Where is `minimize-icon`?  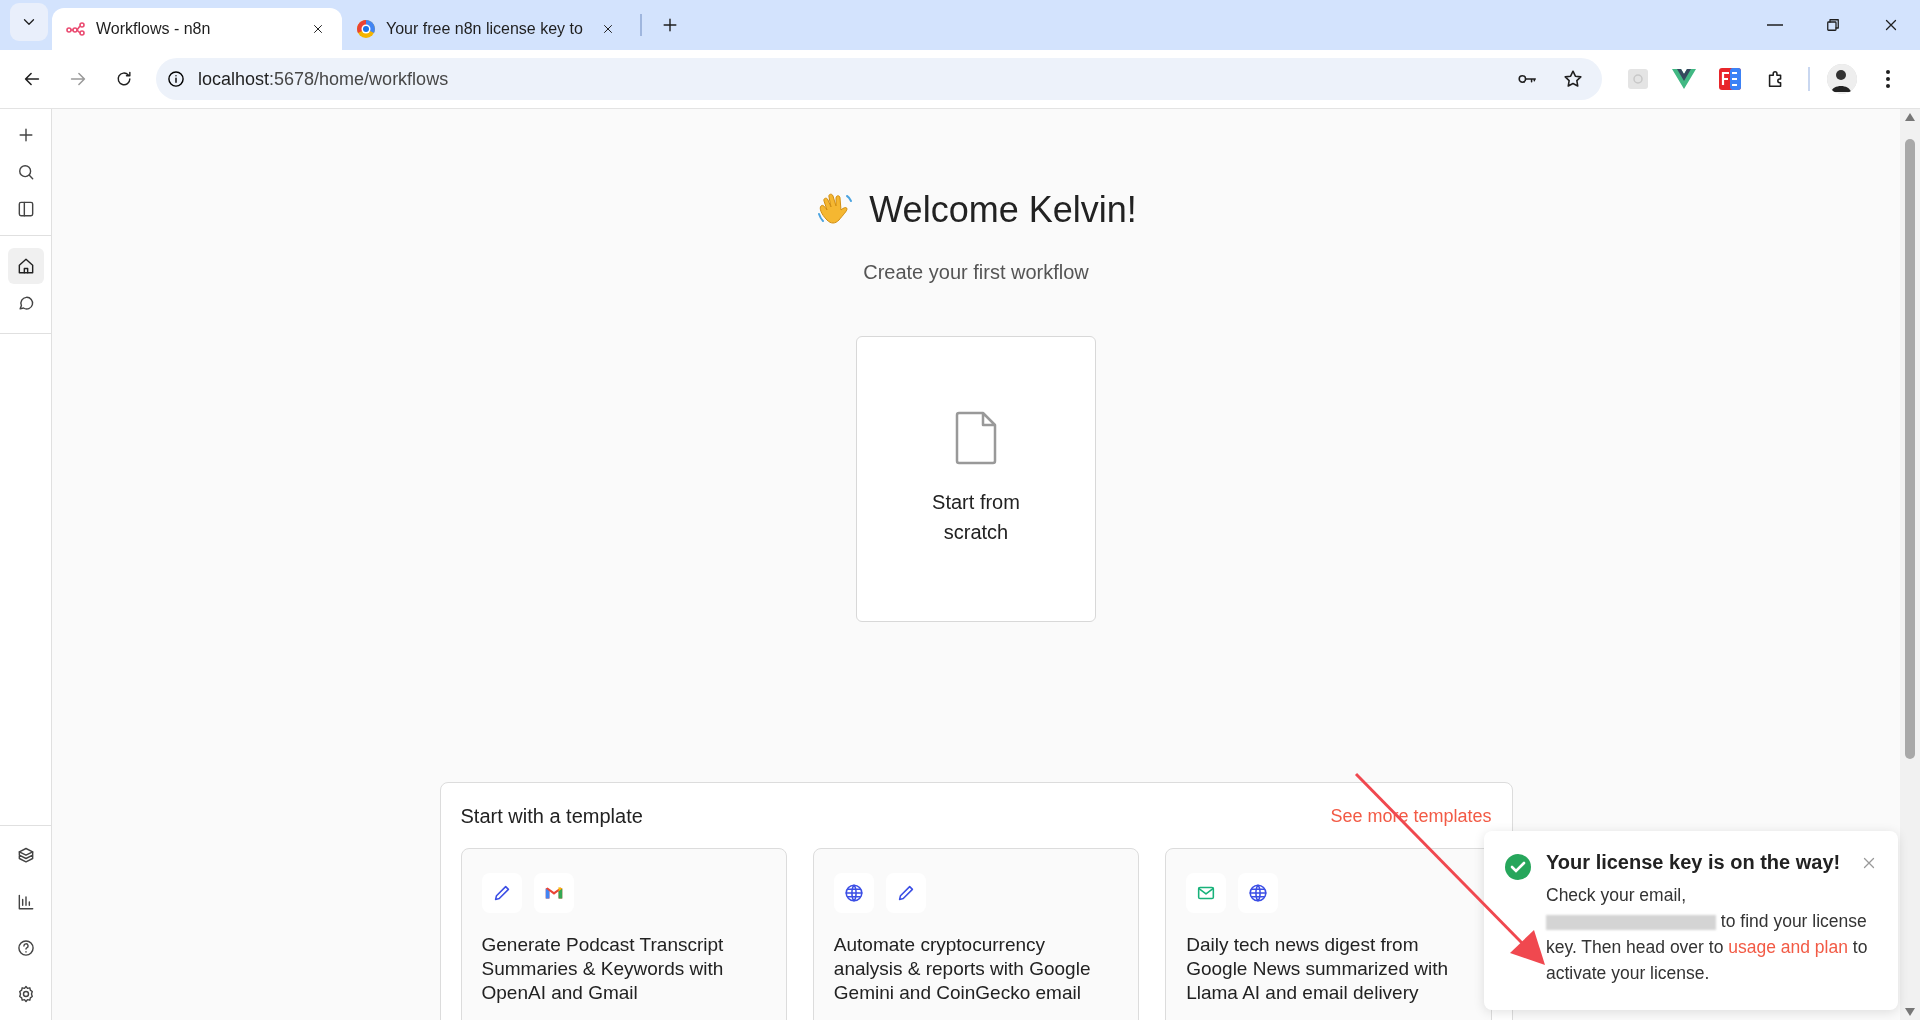 minimize-icon is located at coordinates (1775, 25).